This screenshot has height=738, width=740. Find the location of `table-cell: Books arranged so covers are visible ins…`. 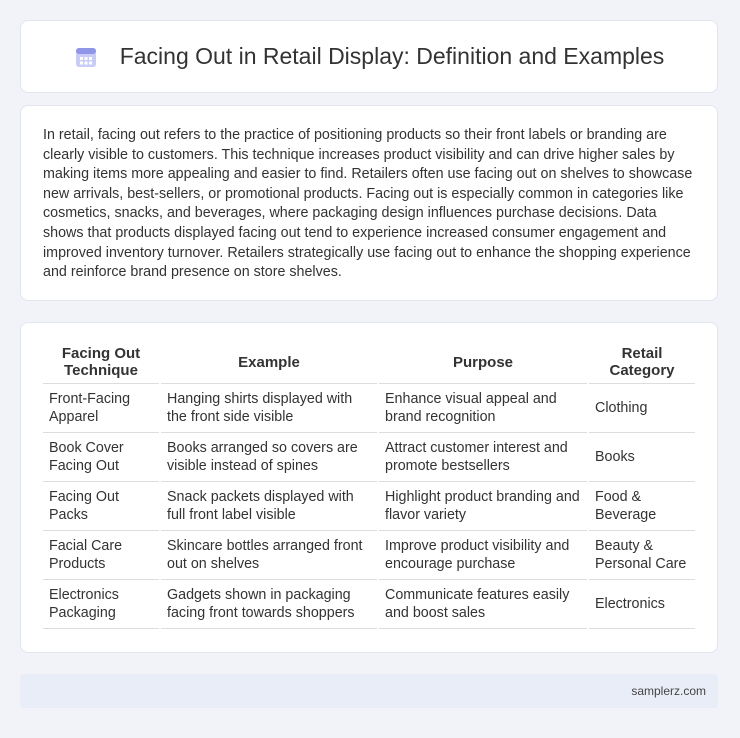

table-cell: Books arranged so covers are visible ins… is located at coordinates (269, 457).